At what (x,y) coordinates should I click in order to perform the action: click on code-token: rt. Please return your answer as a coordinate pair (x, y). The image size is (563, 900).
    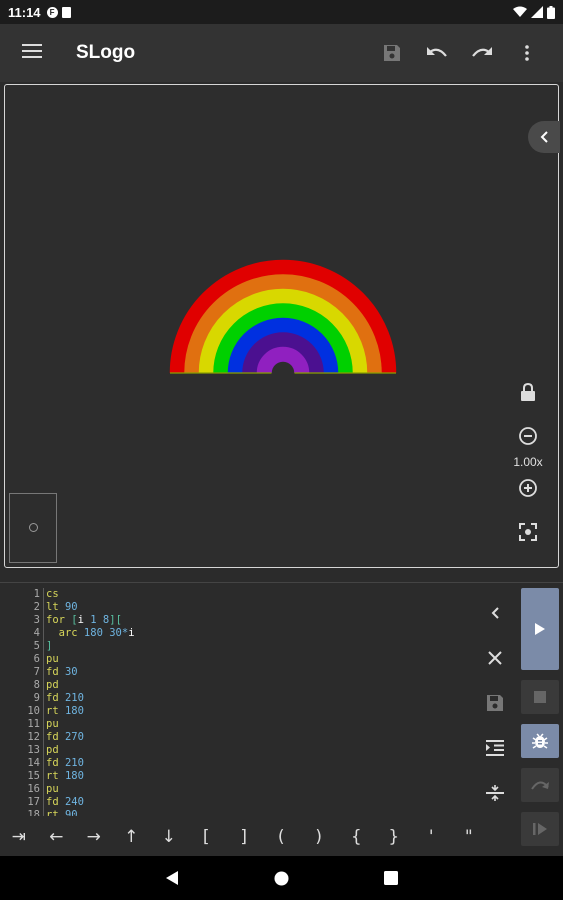
    Looking at the image, I should click on (52, 711).